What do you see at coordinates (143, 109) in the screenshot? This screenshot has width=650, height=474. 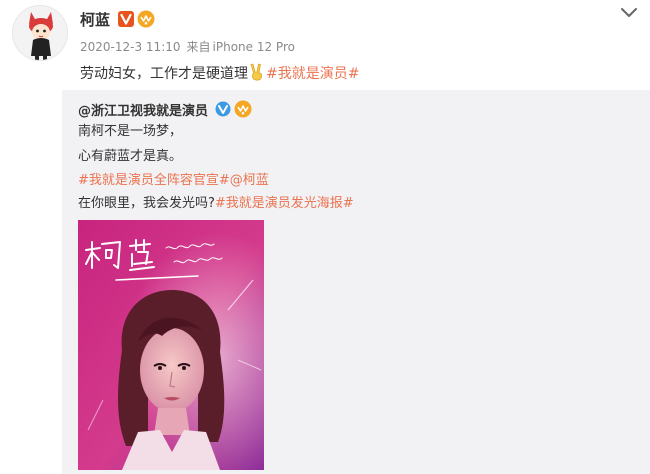 I see `repost-author: @浙江卫视我就是演员` at bounding box center [143, 109].